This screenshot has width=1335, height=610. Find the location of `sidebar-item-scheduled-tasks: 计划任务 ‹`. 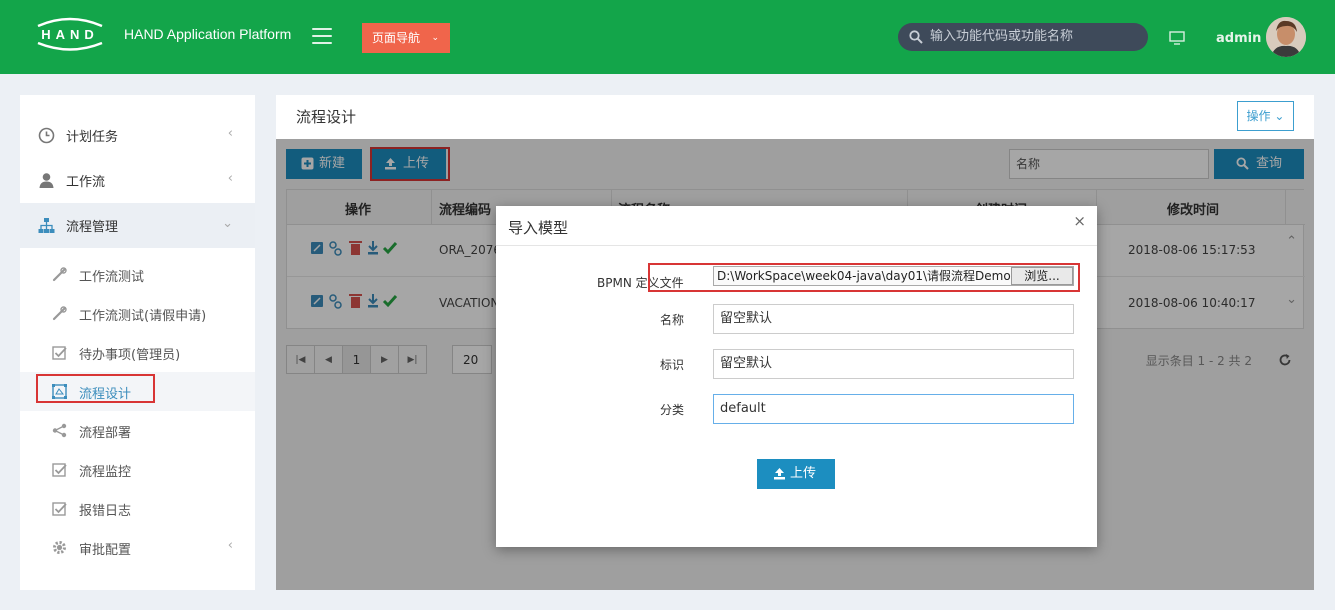

sidebar-item-scheduled-tasks: 计划任务 ‹ is located at coordinates (137, 135).